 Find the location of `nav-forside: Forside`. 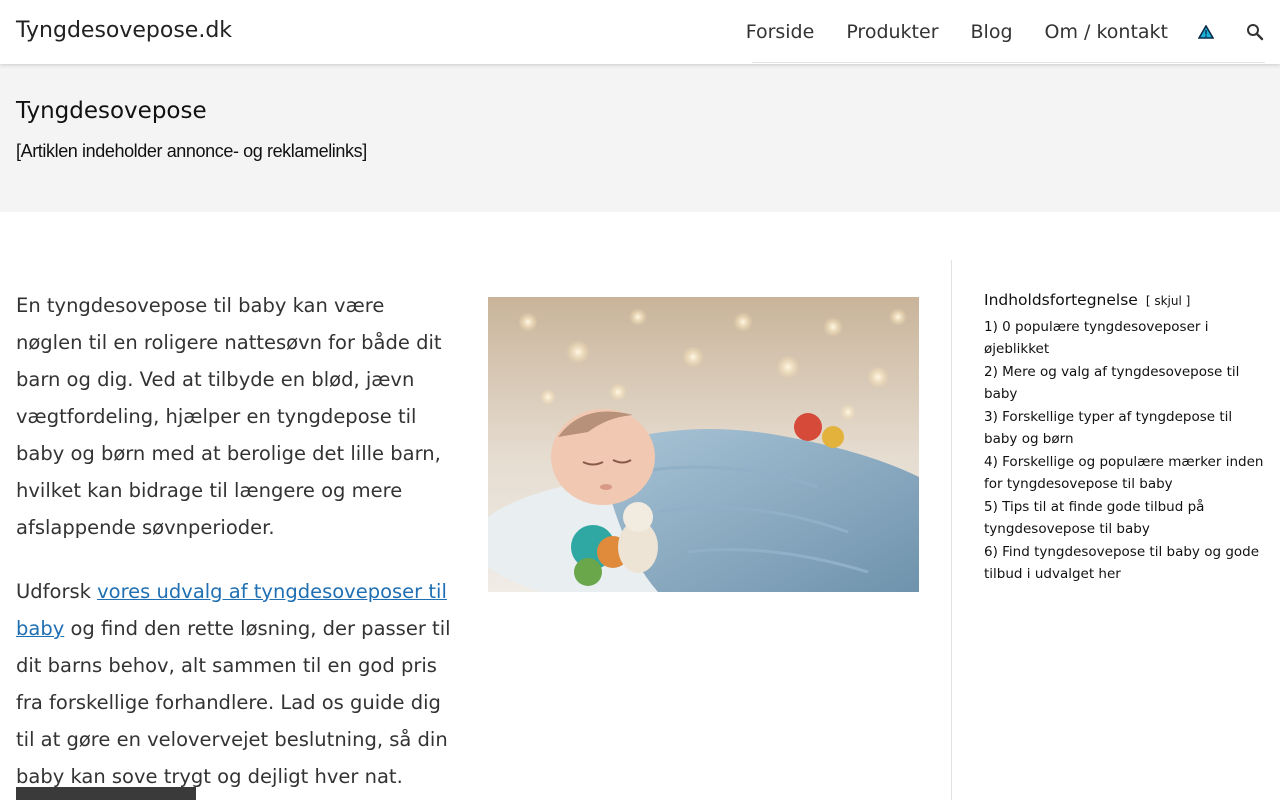

nav-forside: Forside is located at coordinates (780, 32).